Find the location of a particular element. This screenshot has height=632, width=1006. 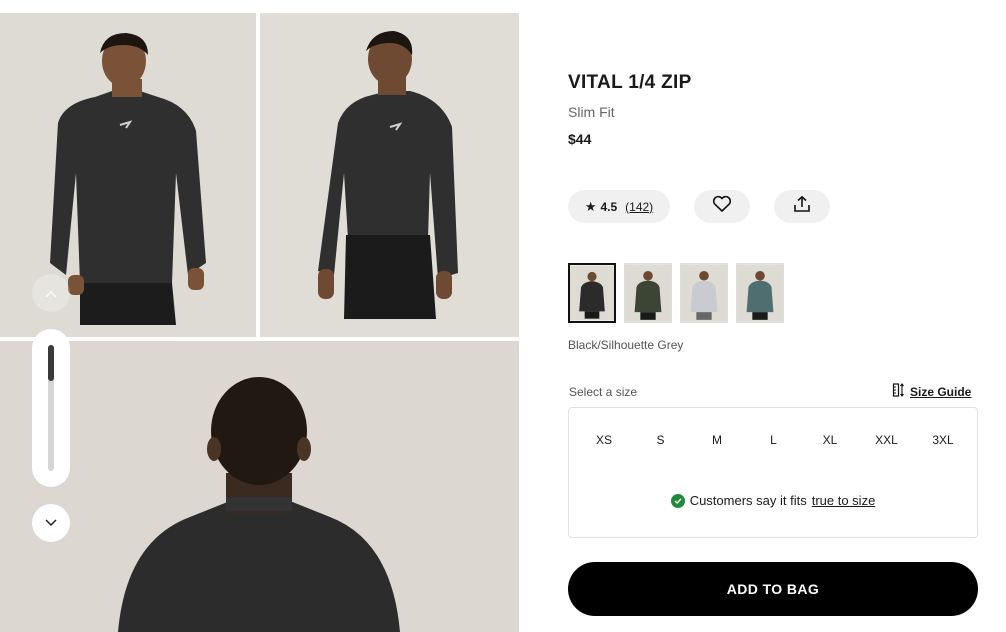

selected-colour-name: Black/Silhouette Grey is located at coordinates (626, 345).